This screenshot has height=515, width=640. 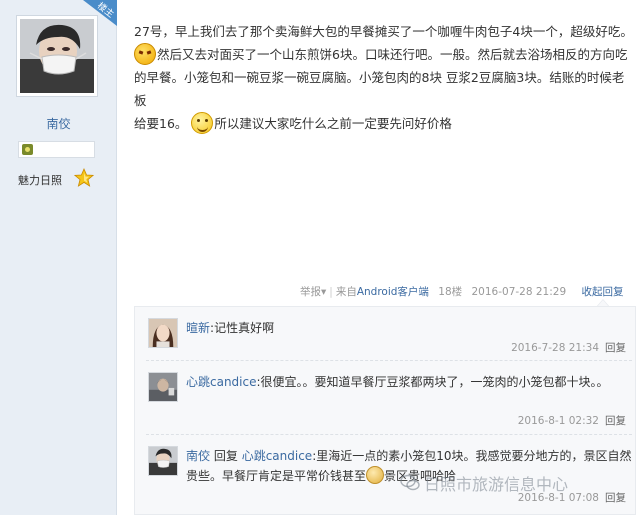 What do you see at coordinates (230, 328) in the screenshot?
I see `reply-text: 暄新:记性真好啊` at bounding box center [230, 328].